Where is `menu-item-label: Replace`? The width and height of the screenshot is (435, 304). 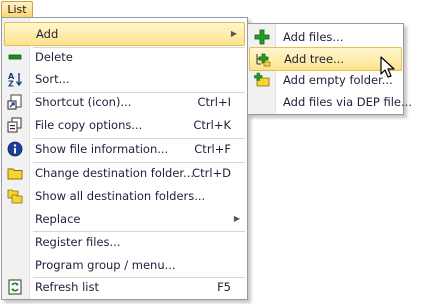 menu-item-label: Replace is located at coordinates (58, 219).